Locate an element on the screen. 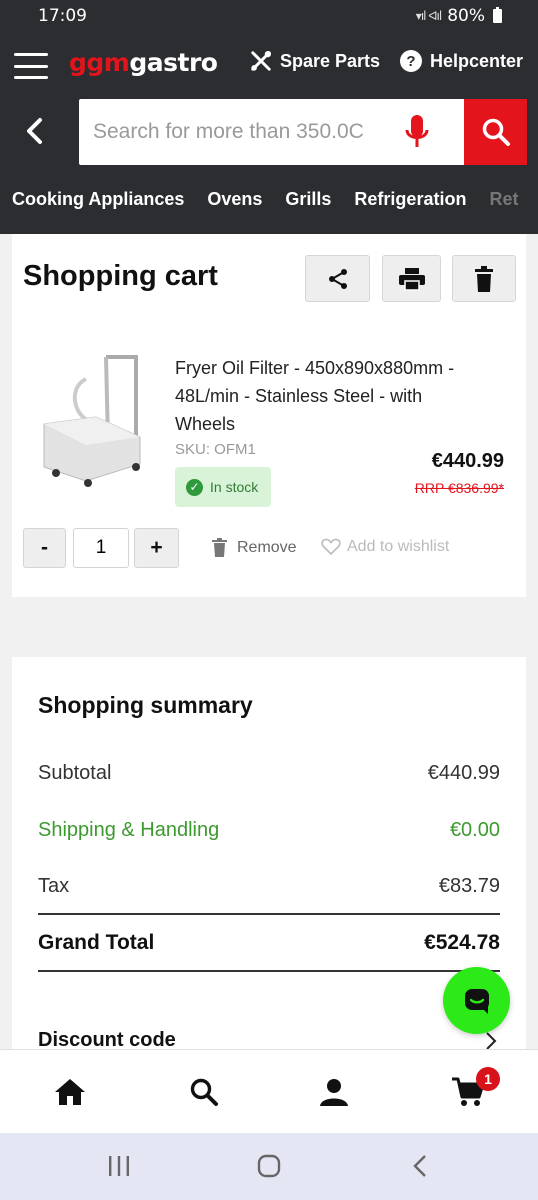 The width and height of the screenshot is (538, 1200). print-button is located at coordinates (411, 278).